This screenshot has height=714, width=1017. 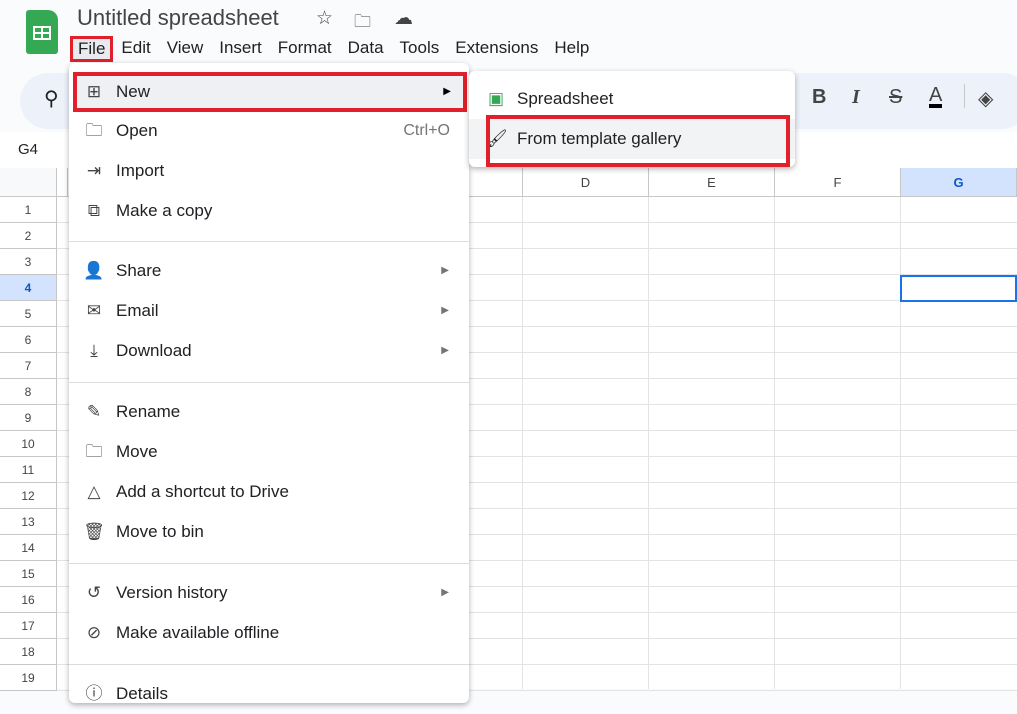 What do you see at coordinates (269, 694) in the screenshot?
I see `menu-item-details: ⓘ Details` at bounding box center [269, 694].